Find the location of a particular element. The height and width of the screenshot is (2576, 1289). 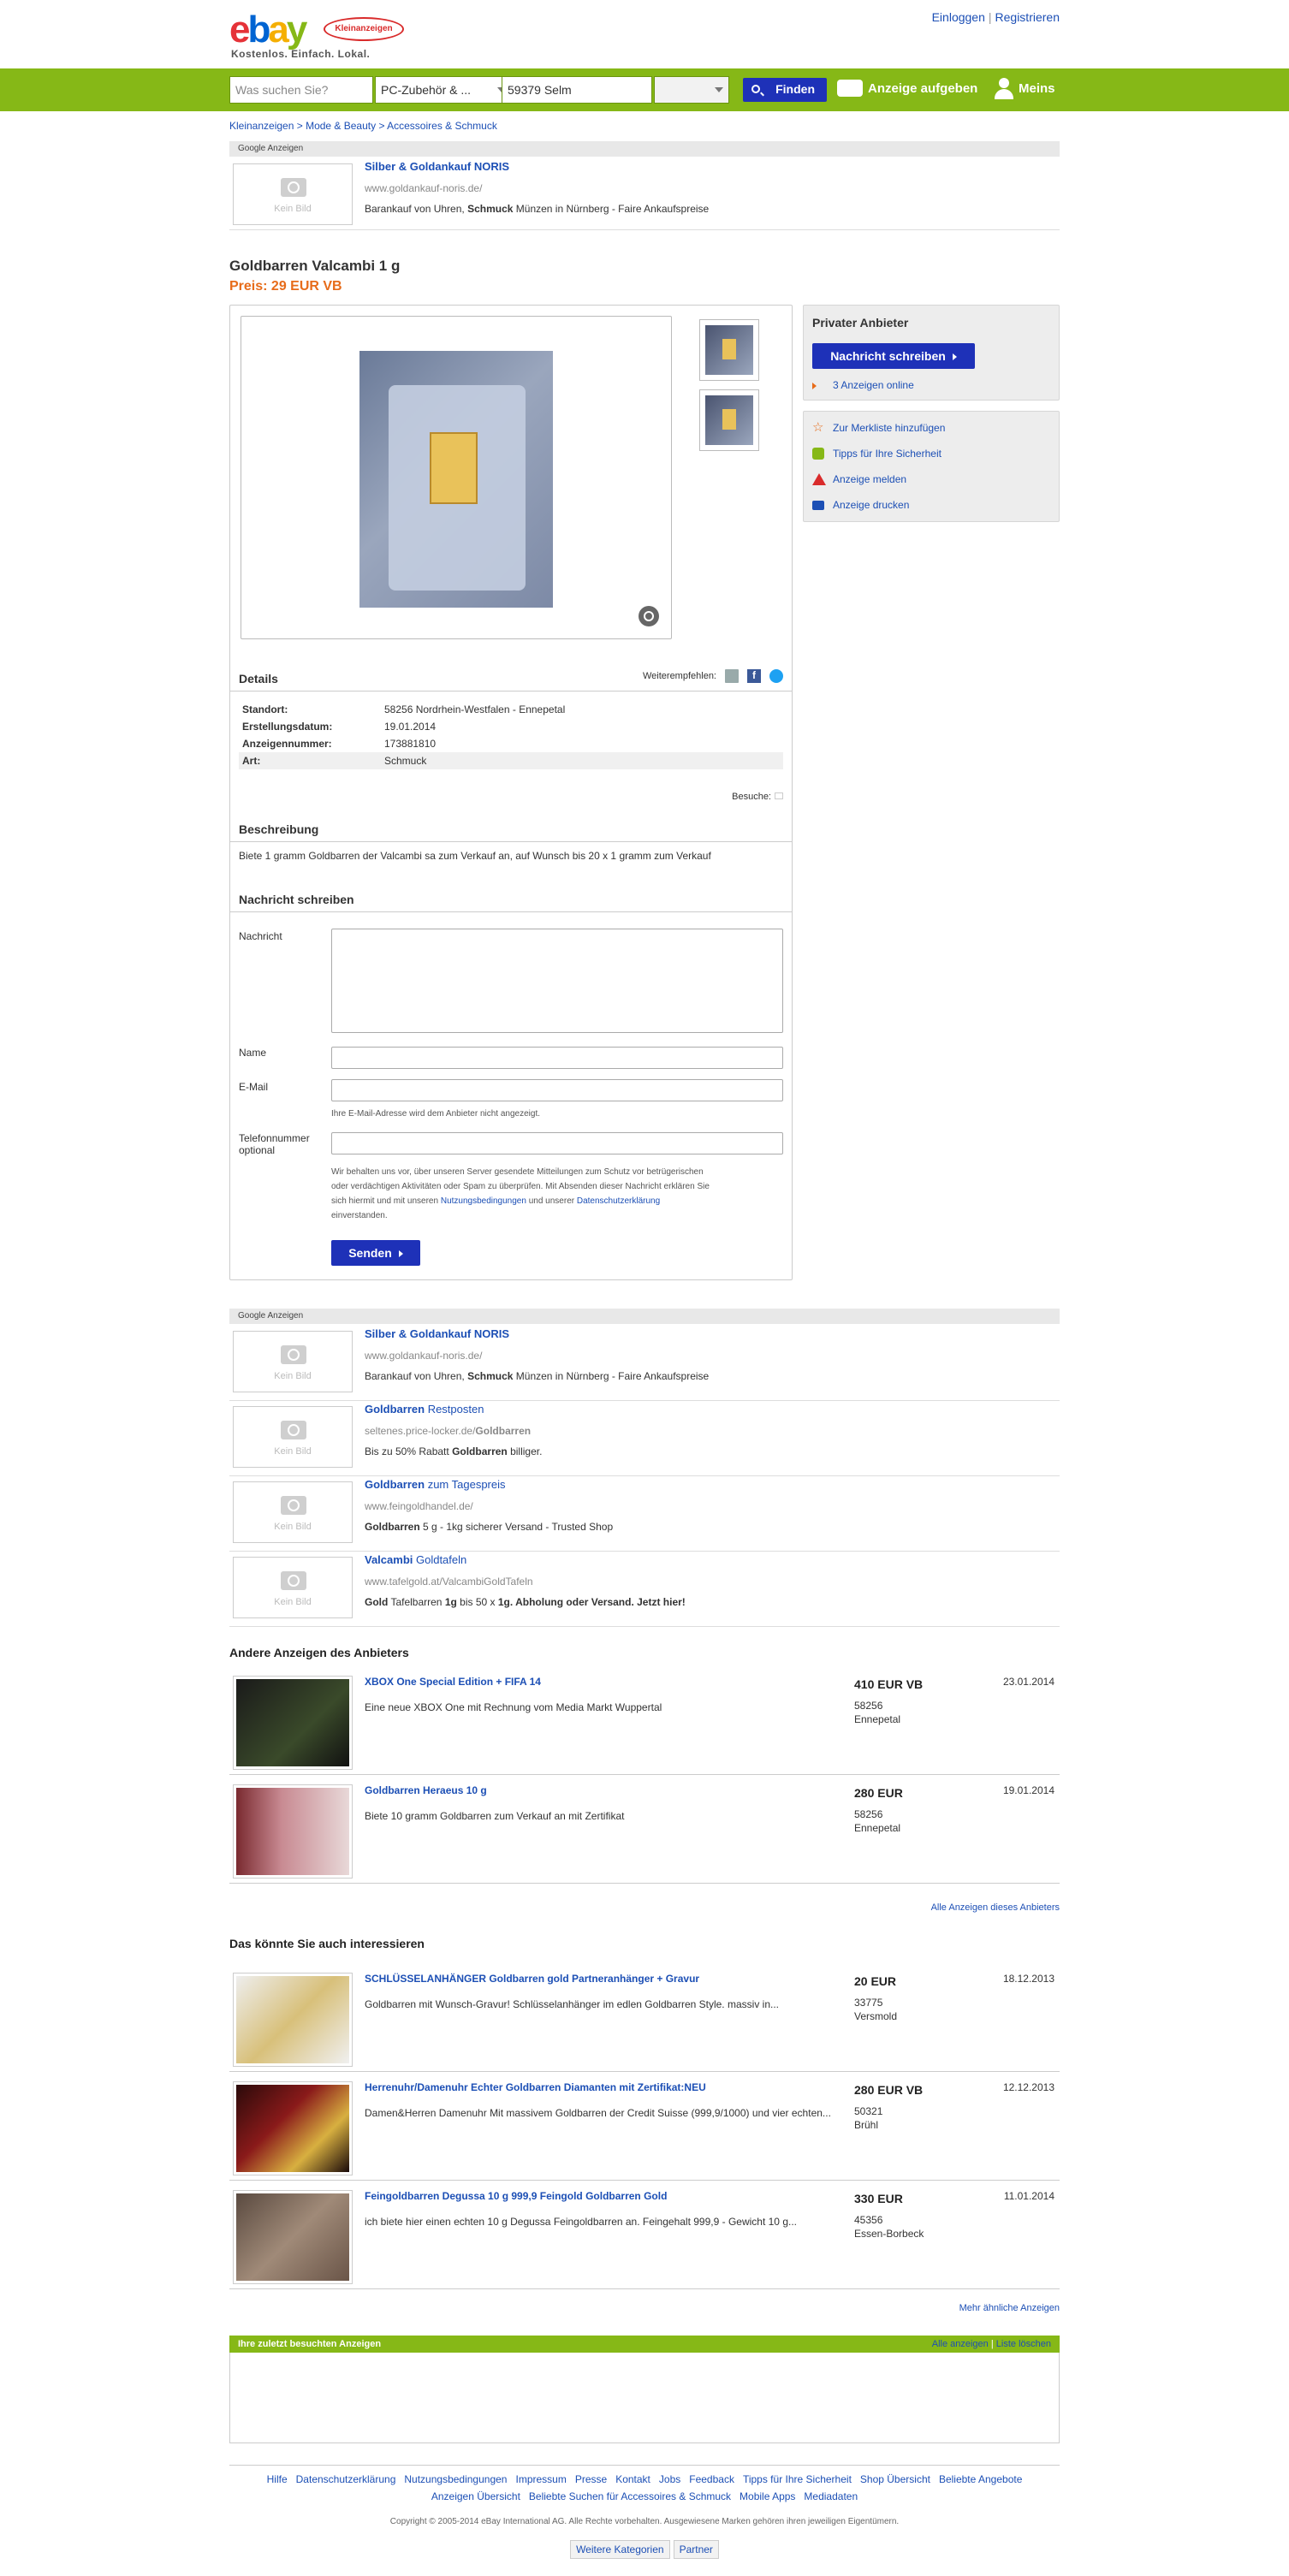

report-link: Anzeige melden is located at coordinates (859, 479).